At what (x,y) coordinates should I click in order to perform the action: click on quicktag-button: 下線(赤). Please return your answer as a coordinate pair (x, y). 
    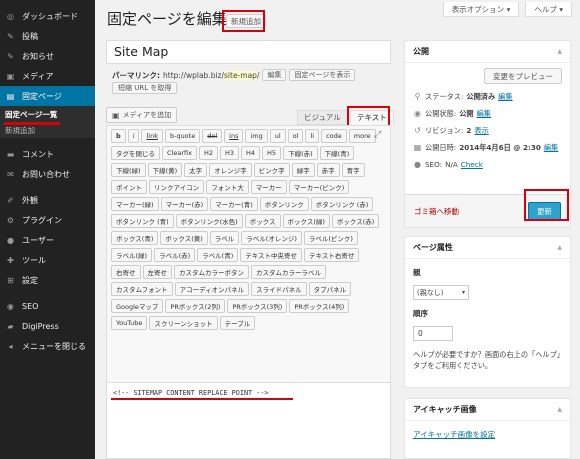
    Looking at the image, I should click on (300, 153).